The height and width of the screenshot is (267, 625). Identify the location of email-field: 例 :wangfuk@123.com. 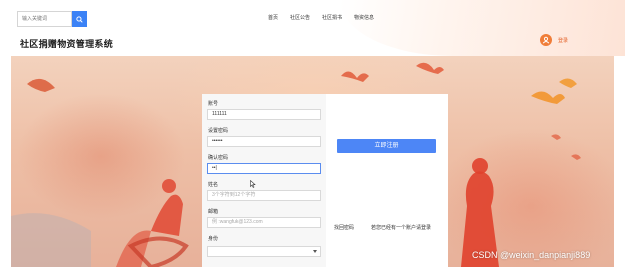
(264, 222).